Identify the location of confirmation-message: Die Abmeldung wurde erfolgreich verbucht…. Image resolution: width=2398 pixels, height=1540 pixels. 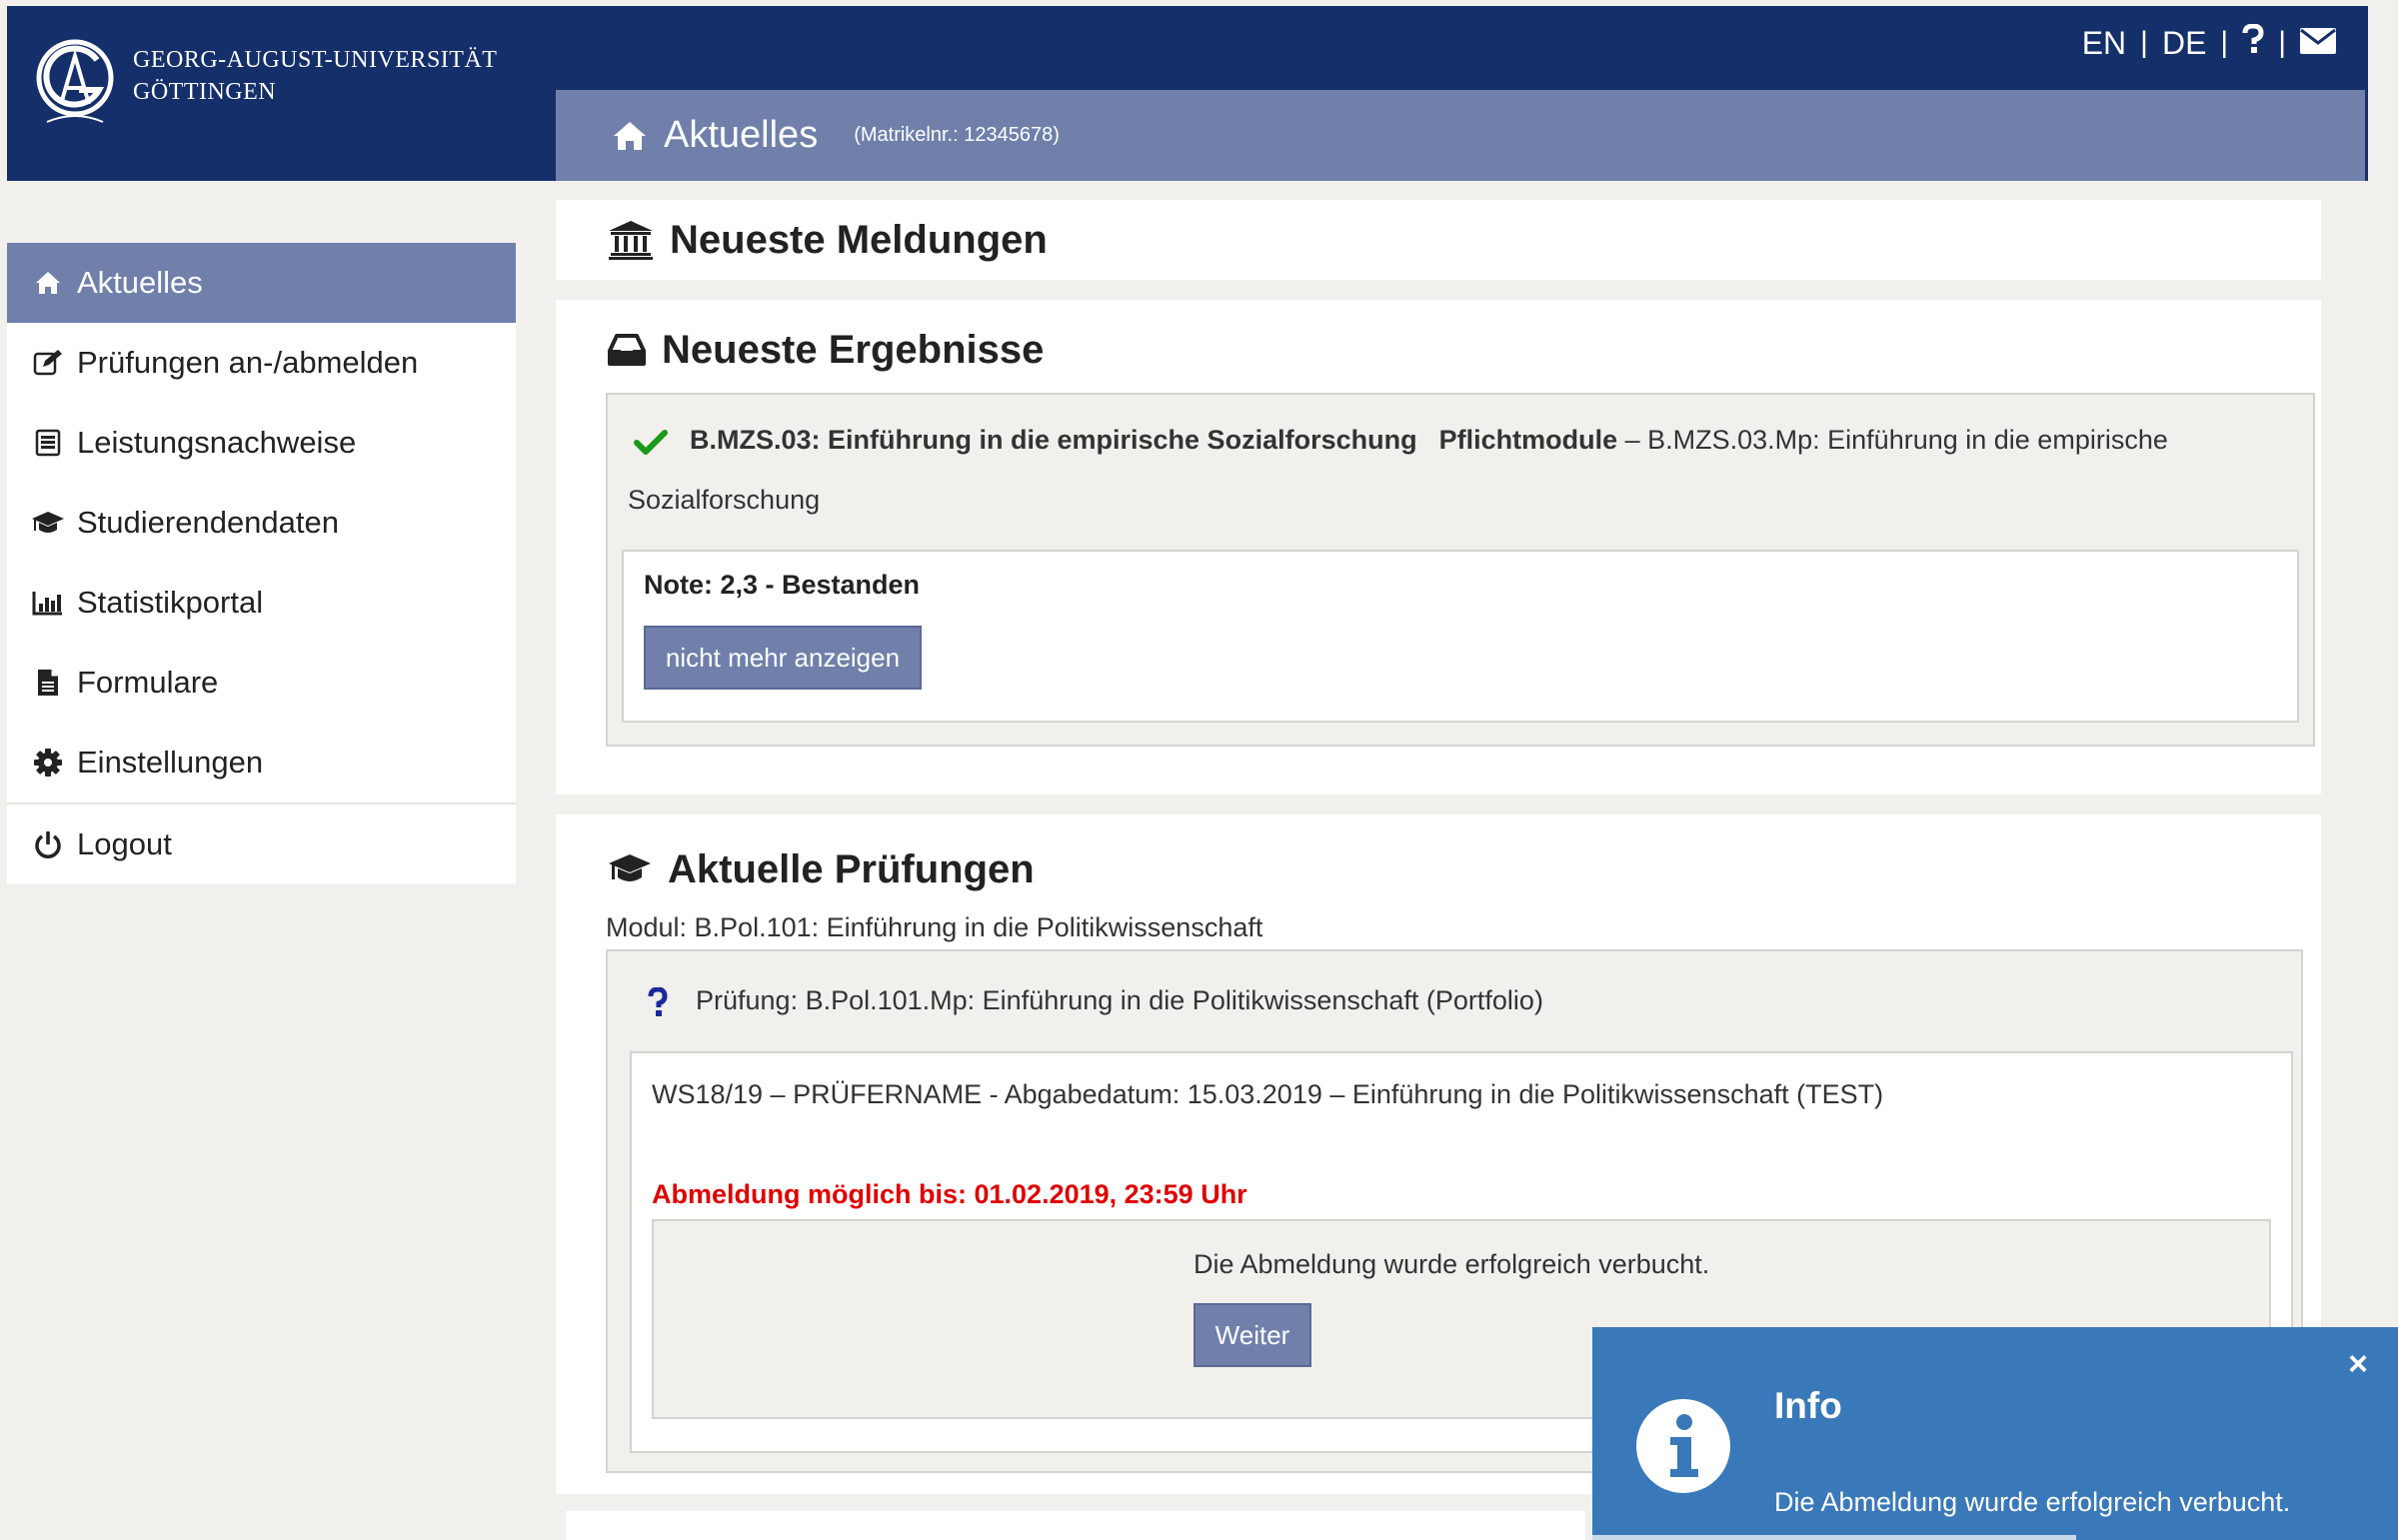
(1452, 1264).